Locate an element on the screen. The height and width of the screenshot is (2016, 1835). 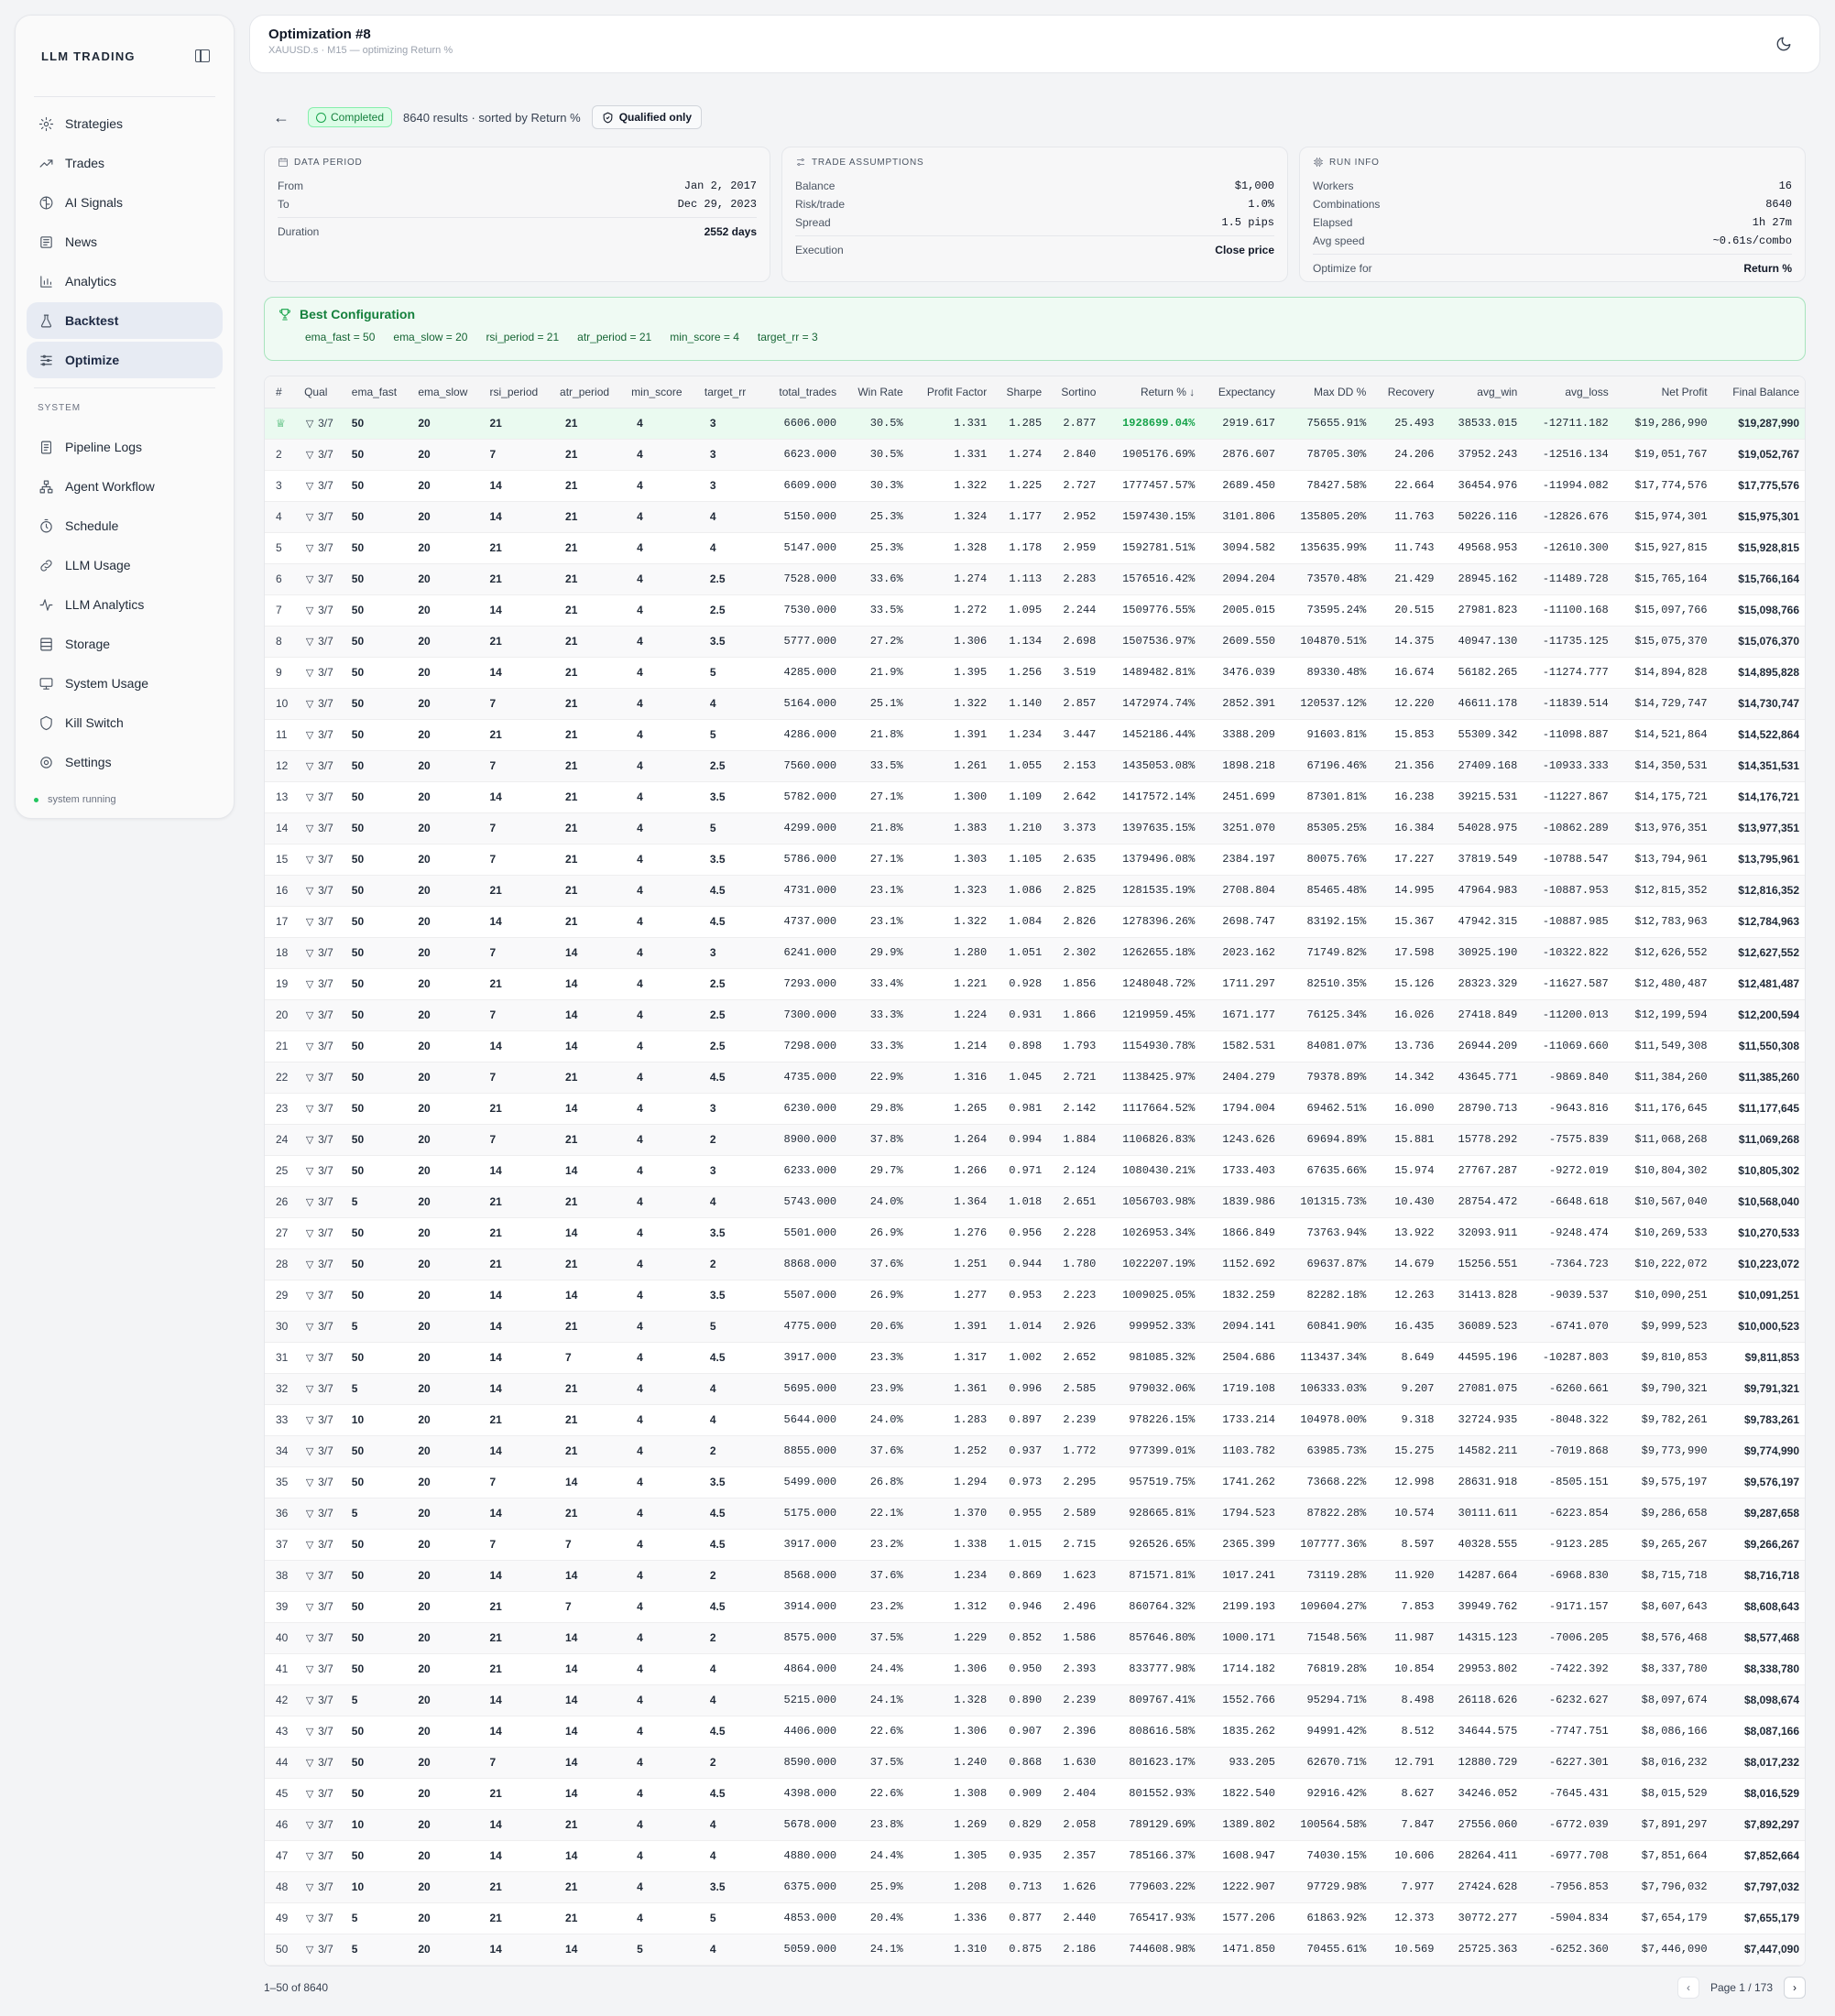
column-header: Profit Factor is located at coordinates (950, 392).